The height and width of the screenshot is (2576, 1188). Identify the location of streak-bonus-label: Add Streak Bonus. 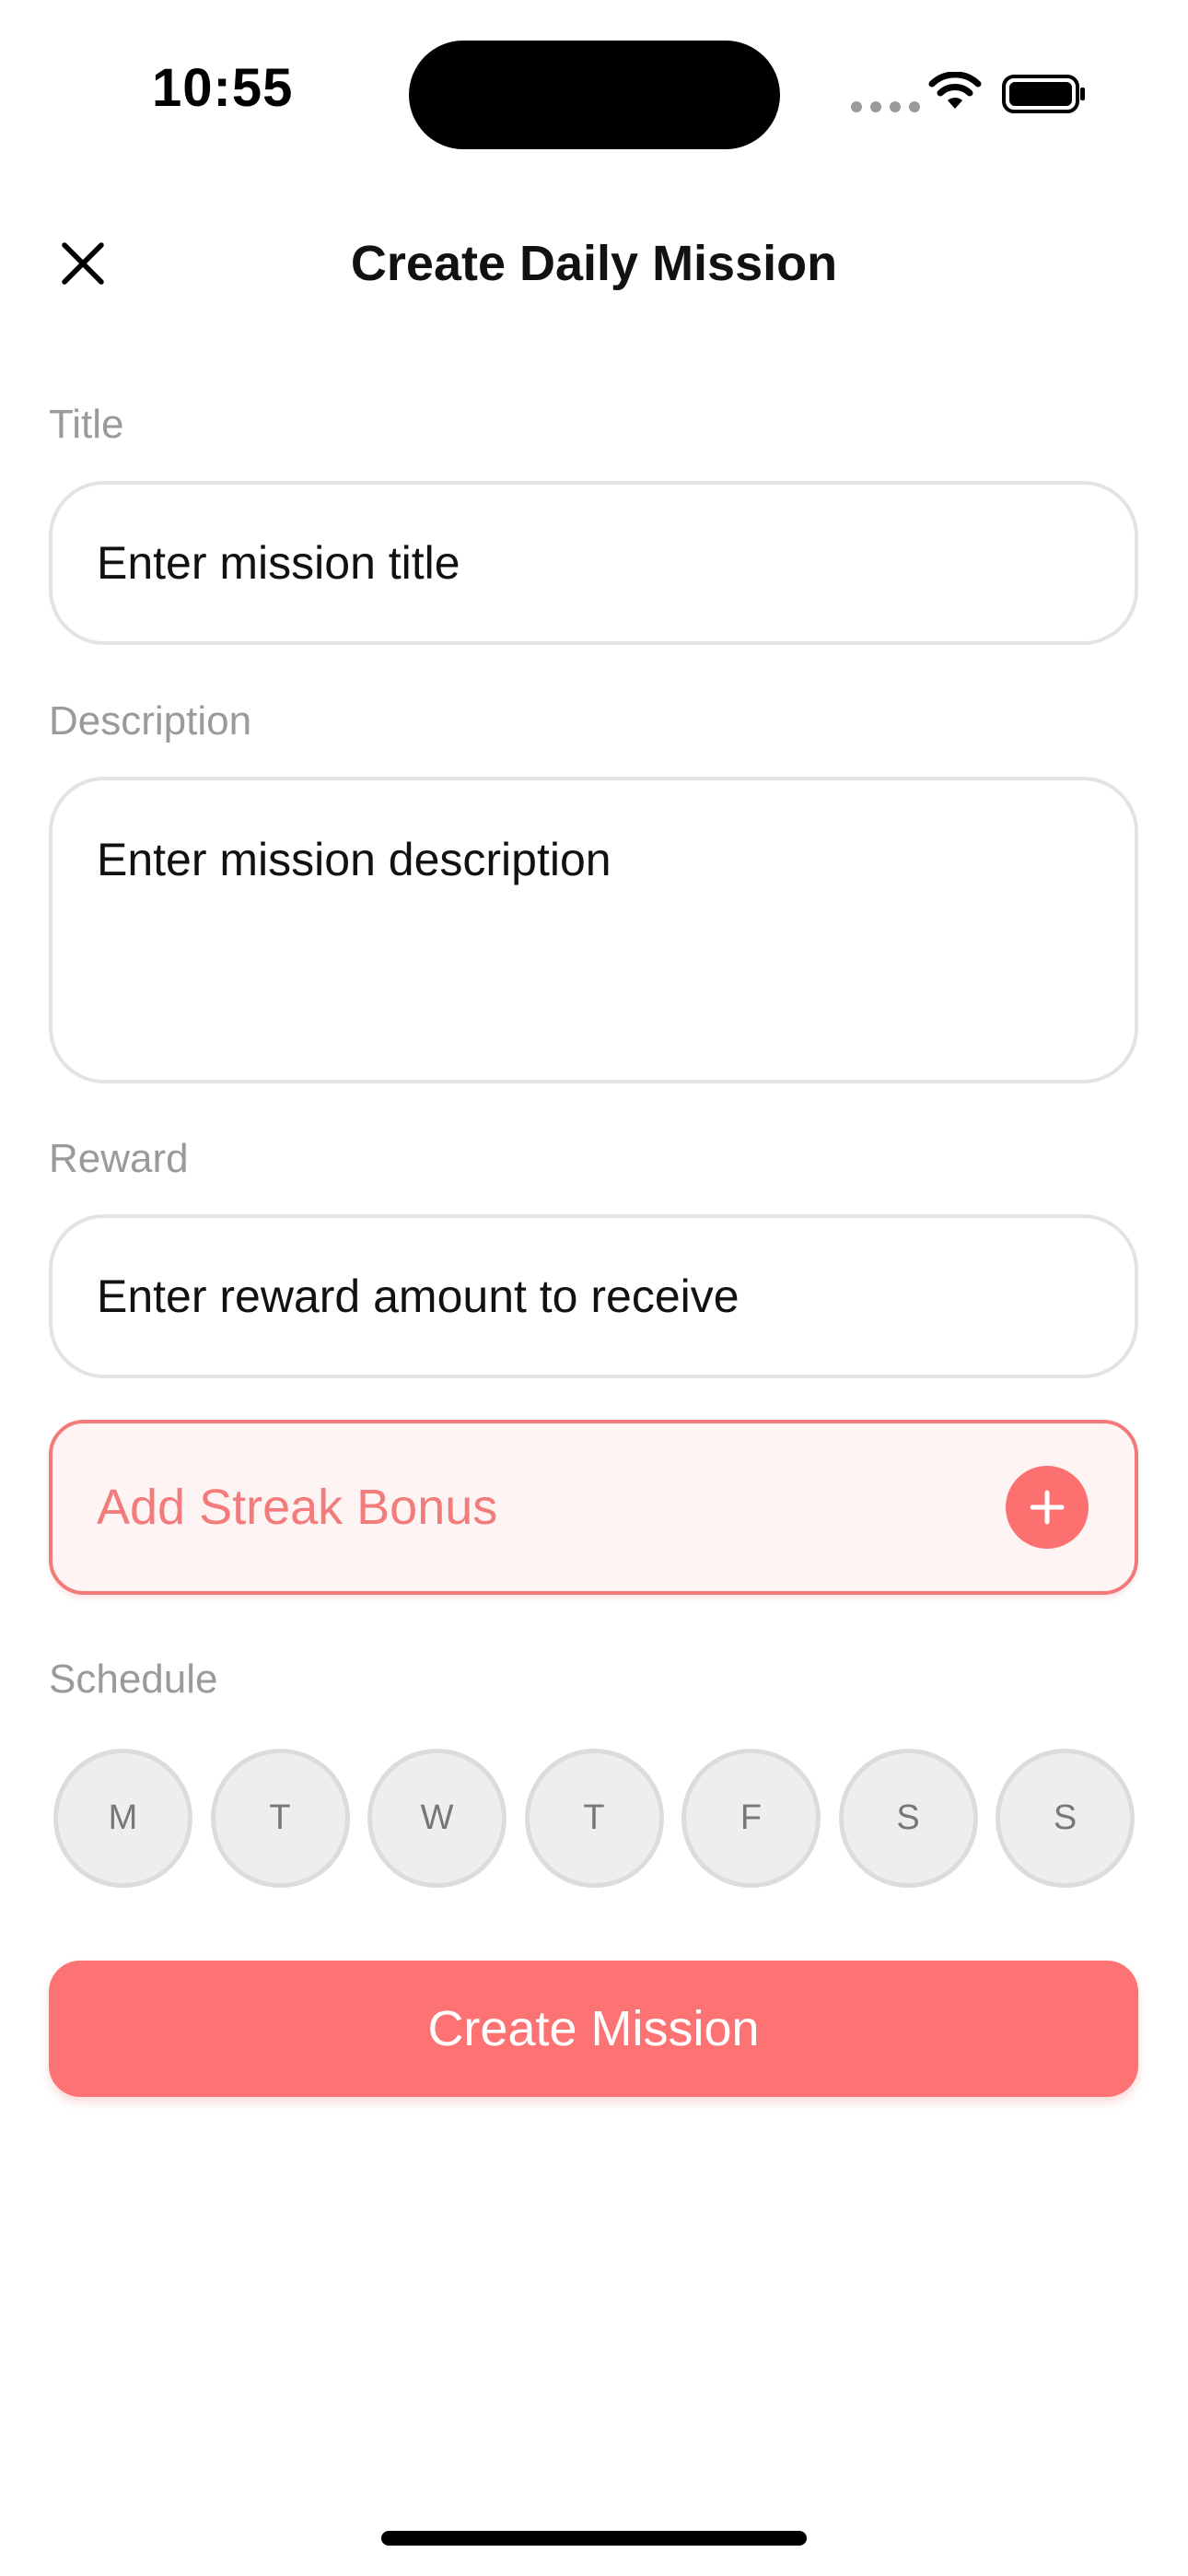
(297, 1507).